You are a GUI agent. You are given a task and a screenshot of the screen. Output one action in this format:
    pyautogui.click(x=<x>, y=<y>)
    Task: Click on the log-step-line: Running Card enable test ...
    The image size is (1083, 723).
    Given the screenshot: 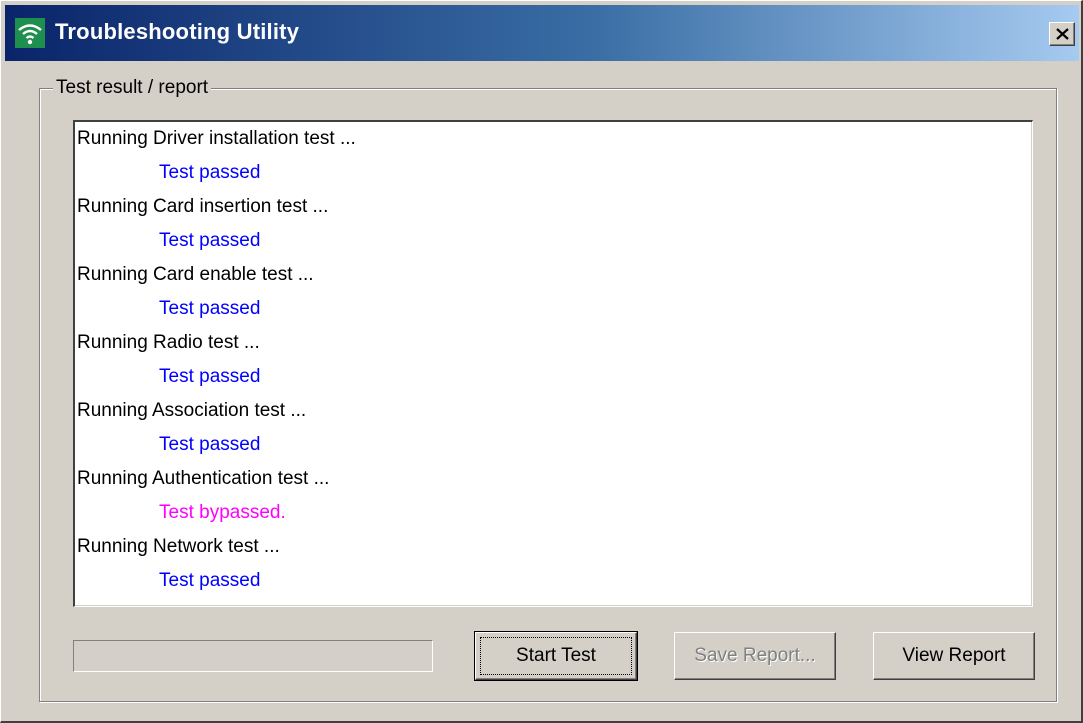 What is the action you would take?
    pyautogui.click(x=195, y=274)
    